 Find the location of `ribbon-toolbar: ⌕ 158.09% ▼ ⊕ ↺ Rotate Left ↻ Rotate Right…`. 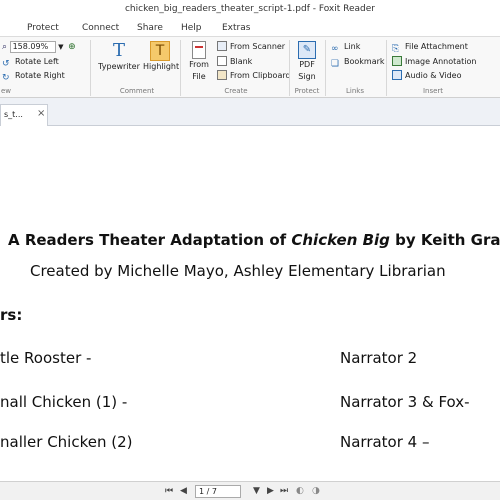

ribbon-toolbar: ⌕ 158.09% ▼ ⊕ ↺ Rotate Left ↻ Rotate Right… is located at coordinates (250, 67).